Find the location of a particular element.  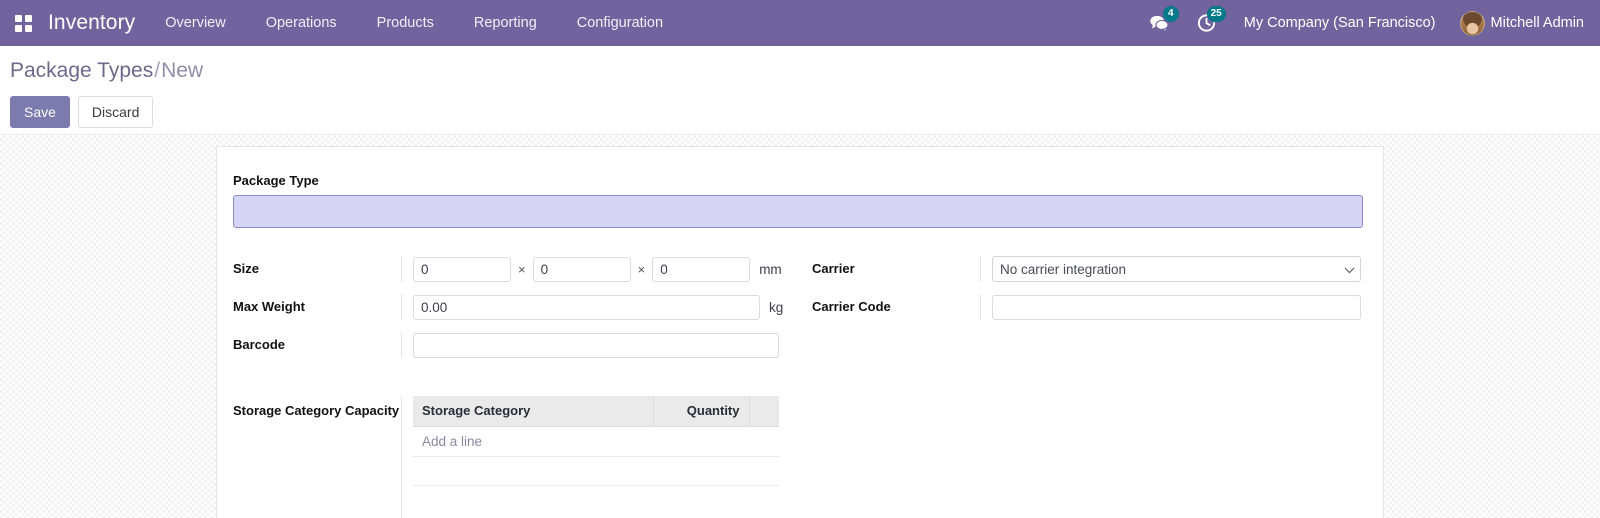

messages-badge: 4 is located at coordinates (1170, 14).